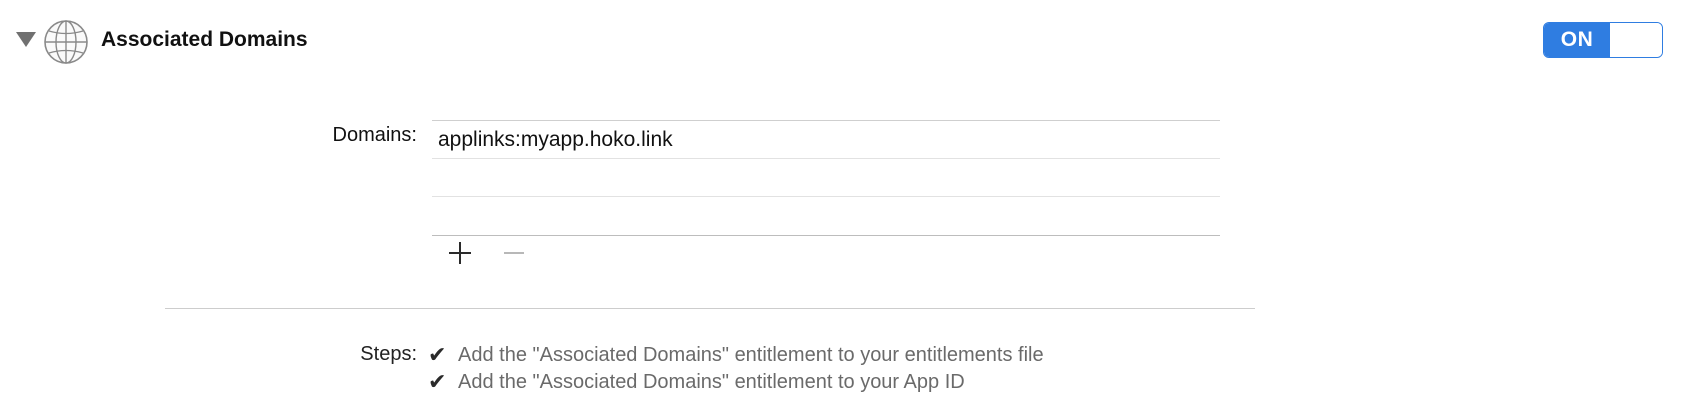  Describe the element at coordinates (388, 354) in the screenshot. I see `steps-label: Steps:` at that location.